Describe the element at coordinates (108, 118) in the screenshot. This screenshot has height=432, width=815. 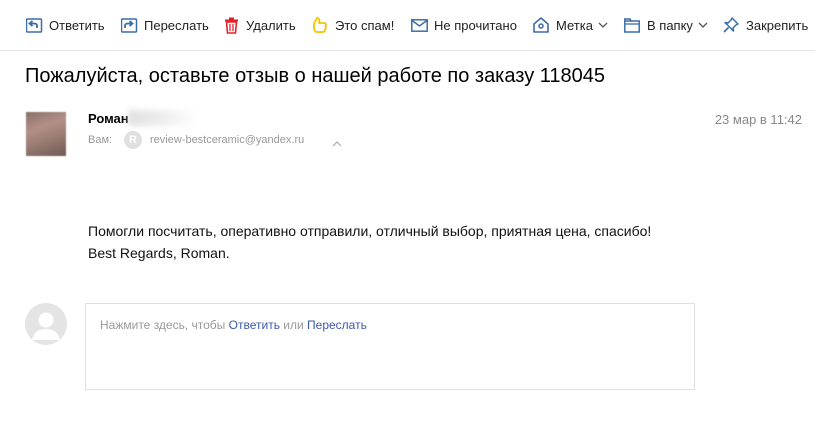
I see `sender-name: Роман` at that location.